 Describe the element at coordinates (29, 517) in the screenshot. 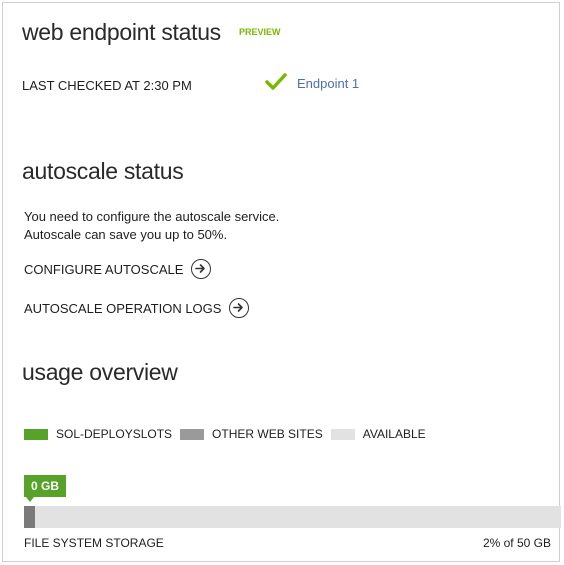

I see `storage-usage-fill` at that location.